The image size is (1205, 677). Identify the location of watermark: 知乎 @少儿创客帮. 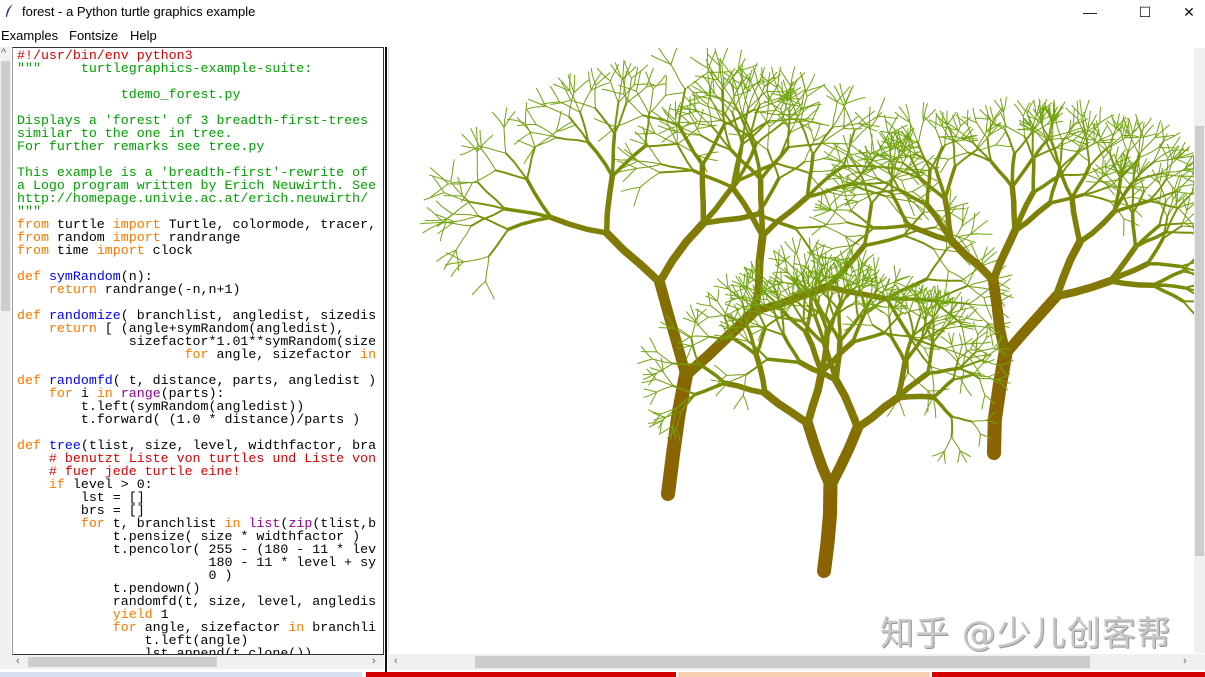
(1026, 634).